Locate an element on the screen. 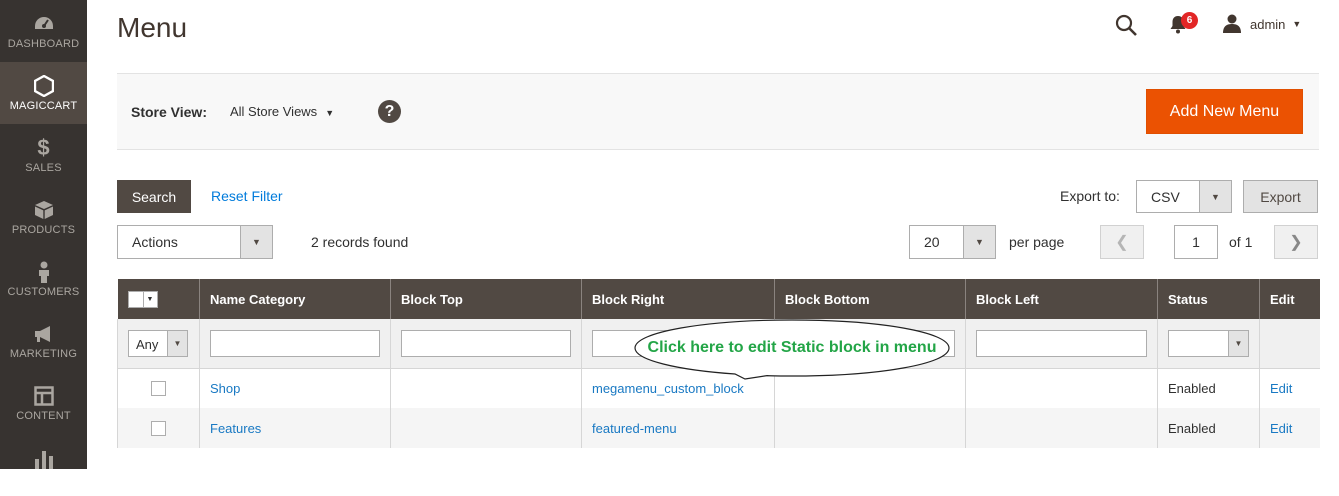 The image size is (1339, 496). help-icon: ? is located at coordinates (389, 111).